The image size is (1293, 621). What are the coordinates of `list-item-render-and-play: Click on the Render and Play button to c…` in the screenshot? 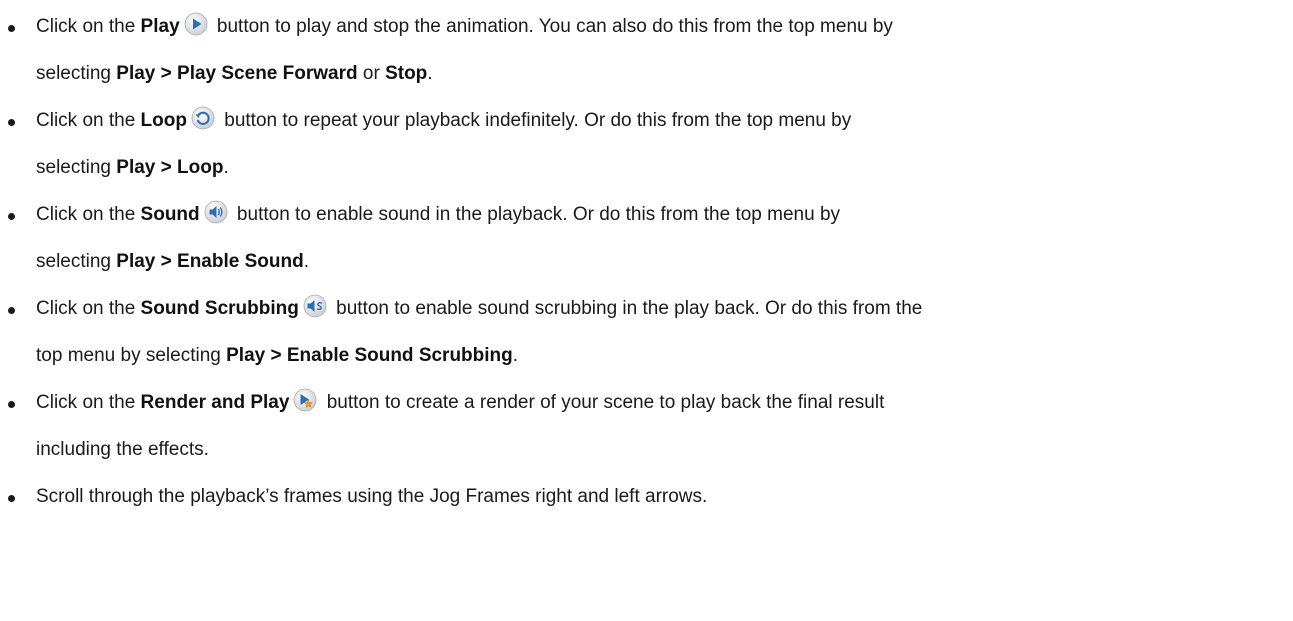 It's located at (646, 423).